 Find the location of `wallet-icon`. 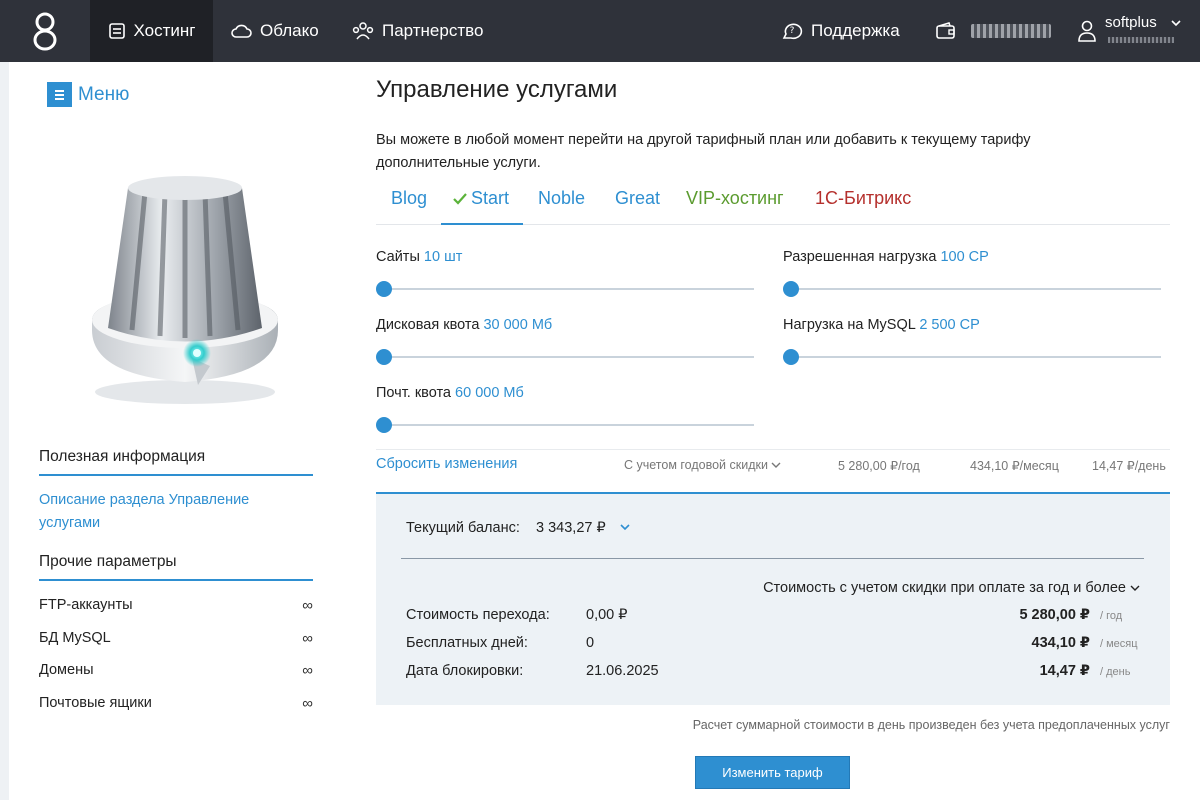

wallet-icon is located at coordinates (946, 31).